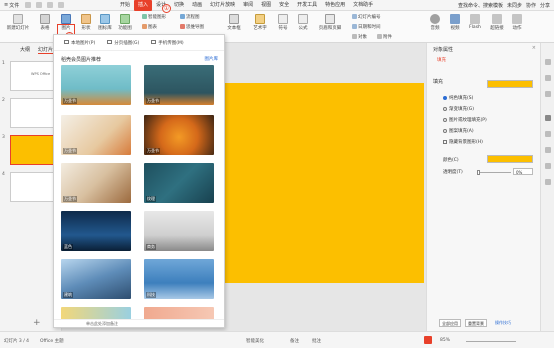  What do you see at coordinates (105, 28) in the screenshot?
I see `icon-library-label: 图标库` at bounding box center [105, 28].